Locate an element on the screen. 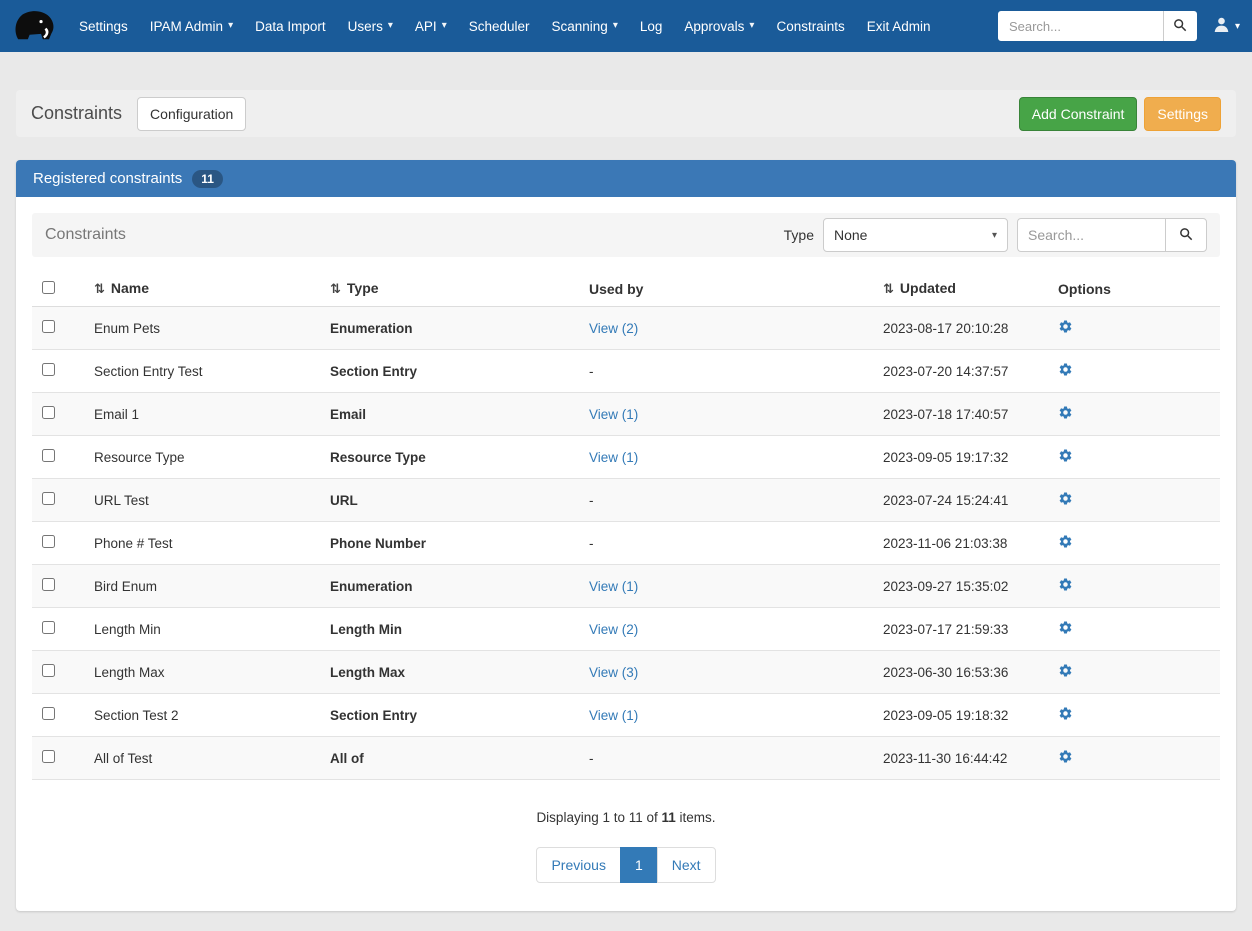  column-header-type: Type is located at coordinates (363, 288).